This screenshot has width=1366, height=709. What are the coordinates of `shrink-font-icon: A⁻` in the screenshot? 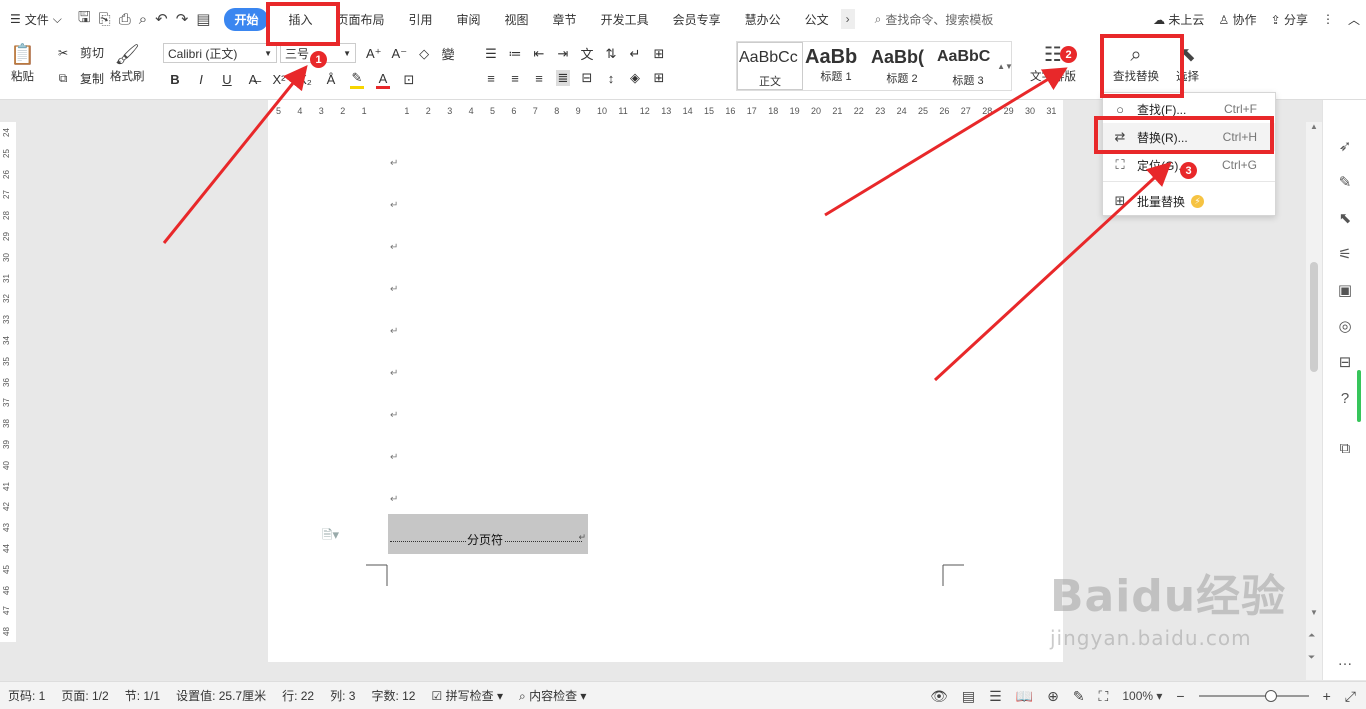 It's located at (400, 54).